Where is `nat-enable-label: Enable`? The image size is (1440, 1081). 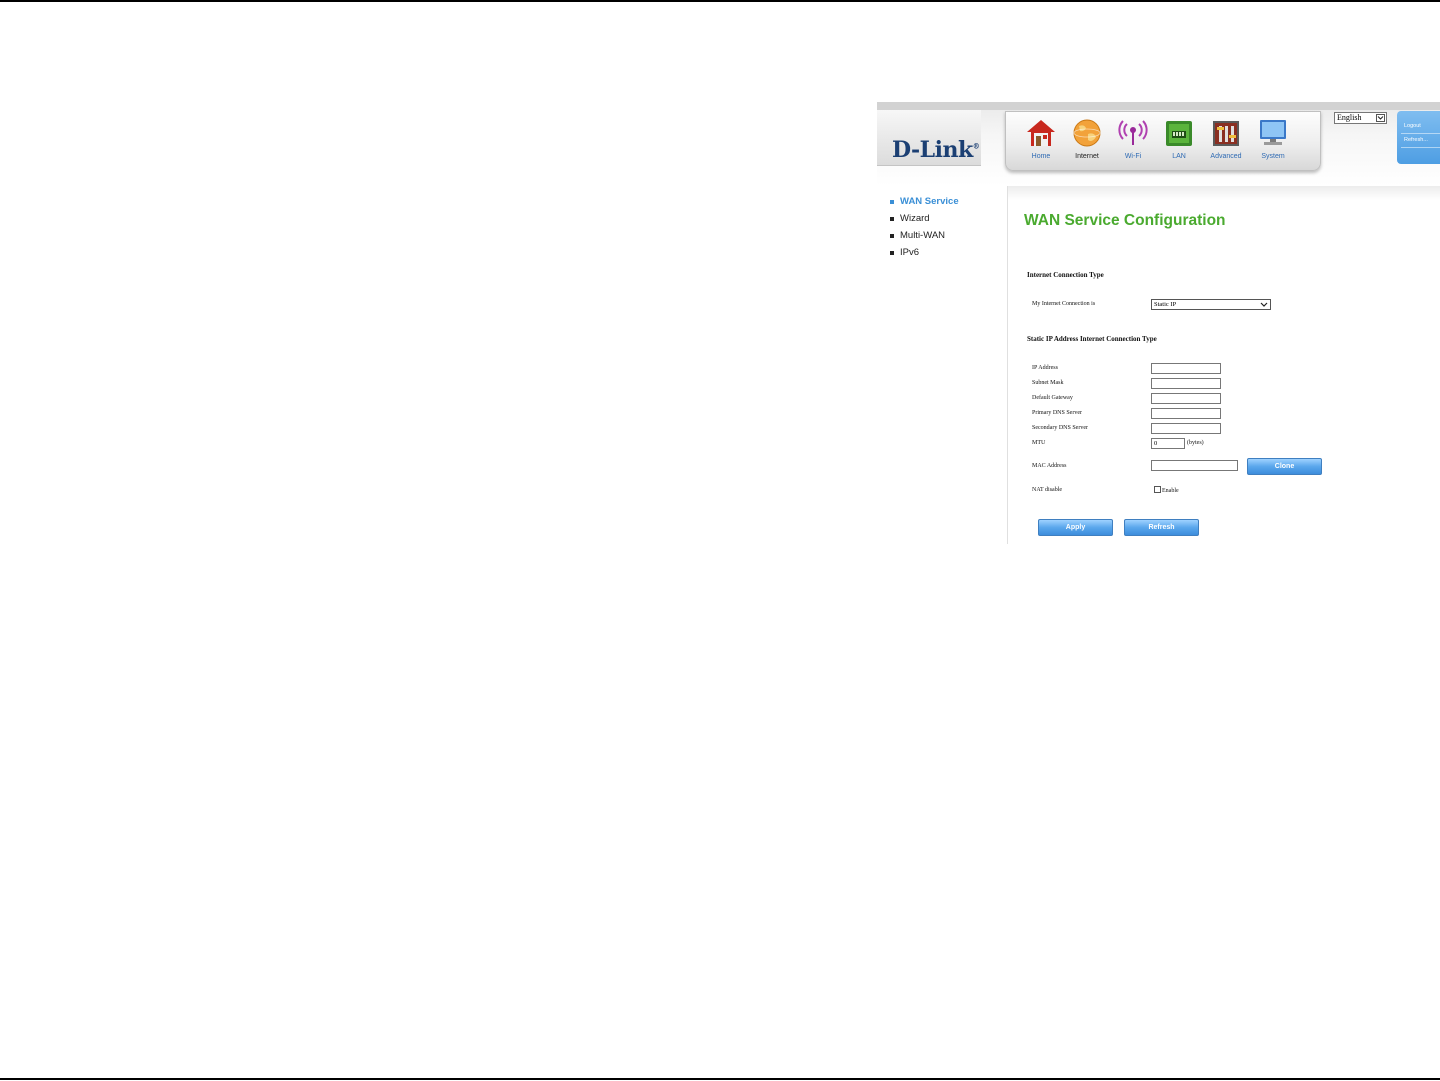
nat-enable-label: Enable is located at coordinates (1170, 491).